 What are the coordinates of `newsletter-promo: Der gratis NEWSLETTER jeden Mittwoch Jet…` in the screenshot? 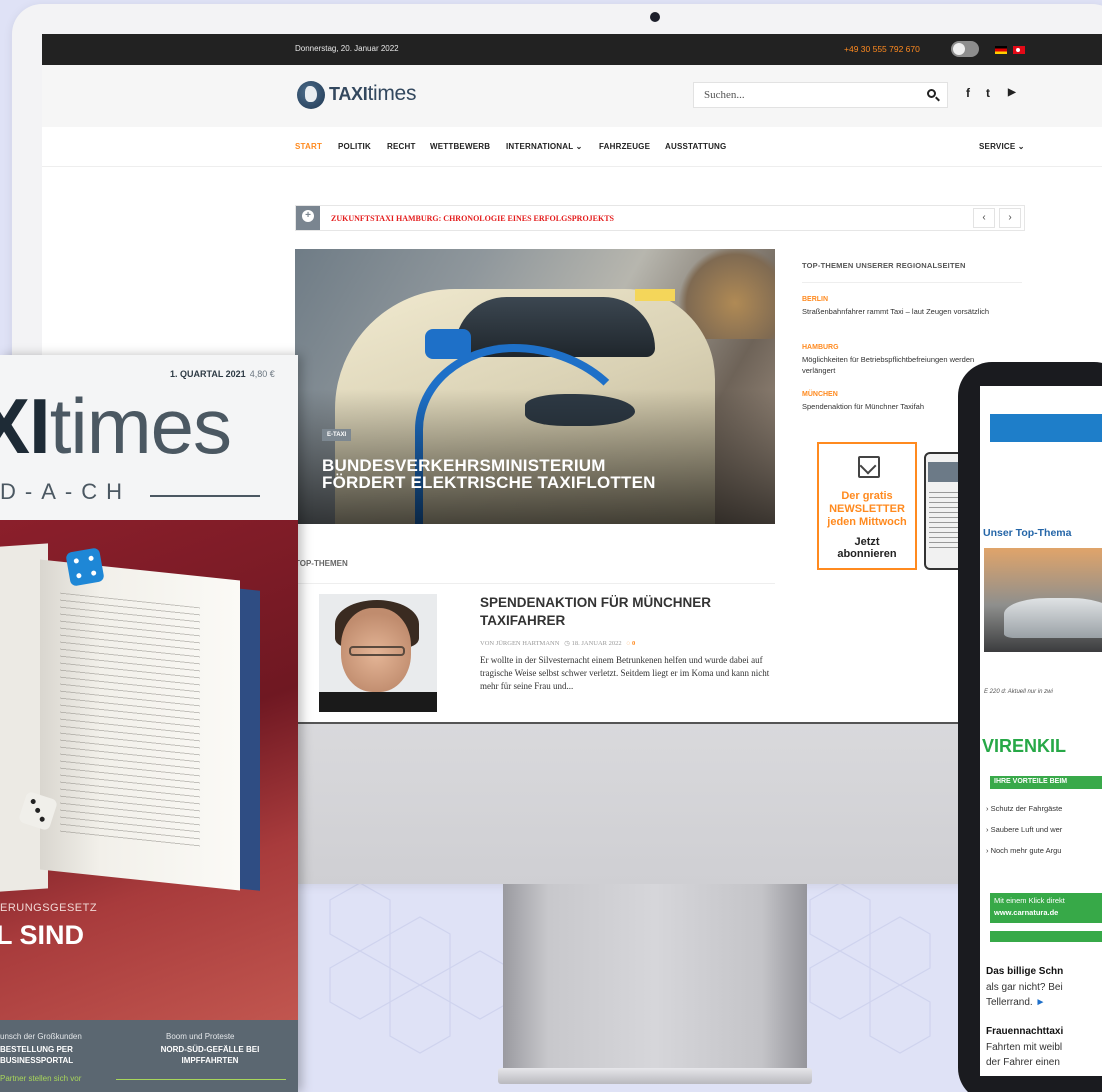 It's located at (867, 506).